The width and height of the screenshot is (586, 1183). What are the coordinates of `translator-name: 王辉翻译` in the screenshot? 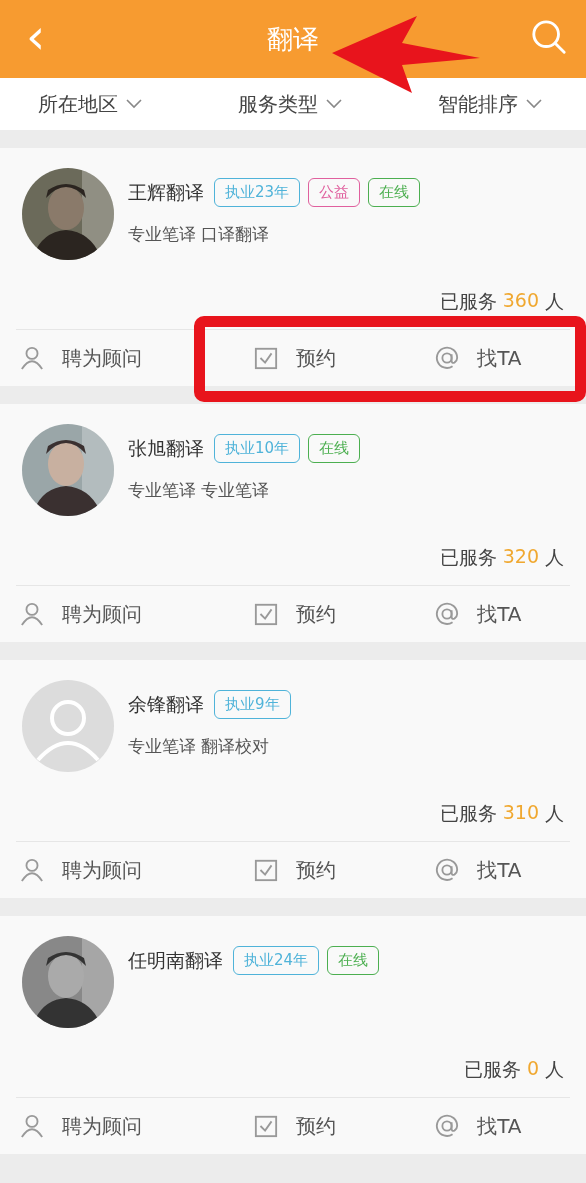 It's located at (166, 192).